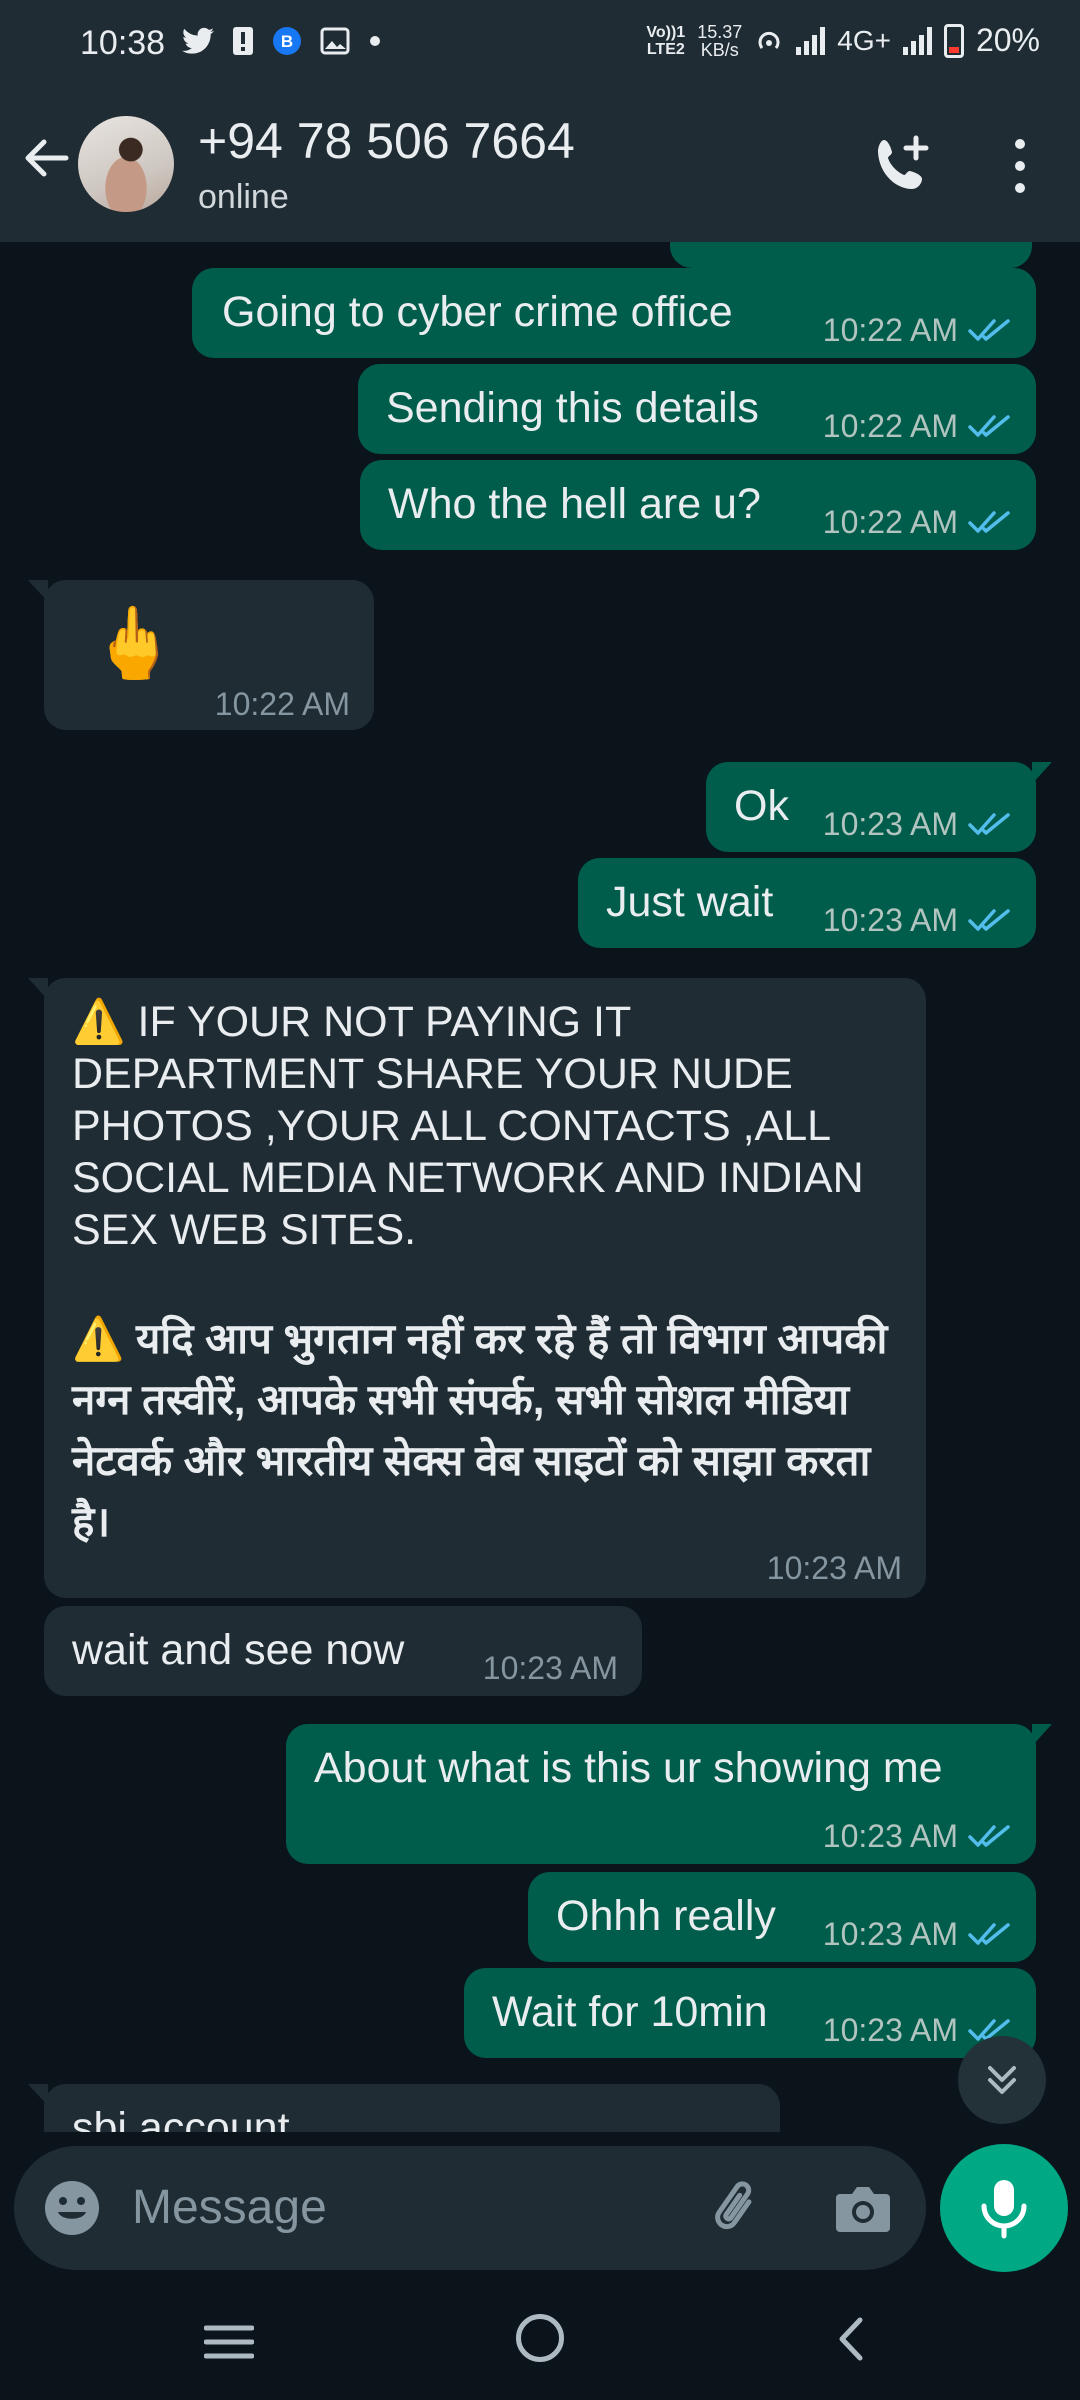  I want to click on alert-icon, so click(243, 41).